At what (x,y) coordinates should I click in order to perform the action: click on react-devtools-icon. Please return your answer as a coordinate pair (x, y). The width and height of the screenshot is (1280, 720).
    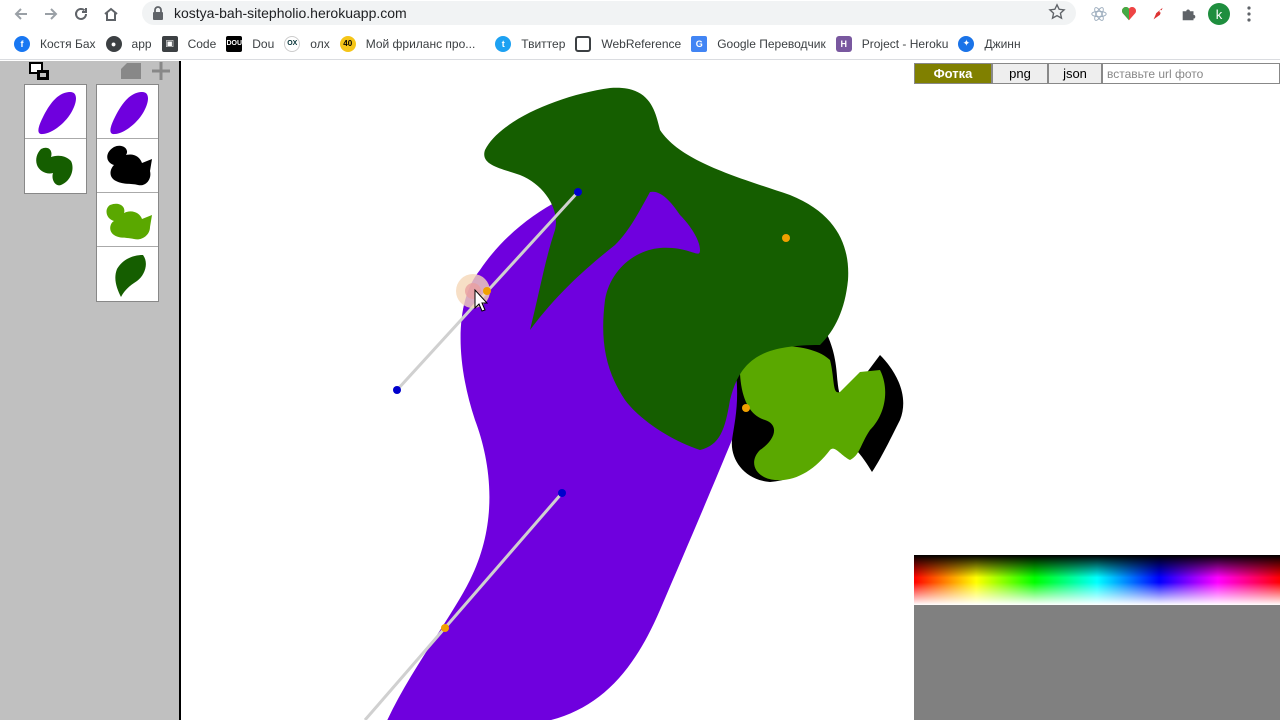
    Looking at the image, I should click on (1099, 14).